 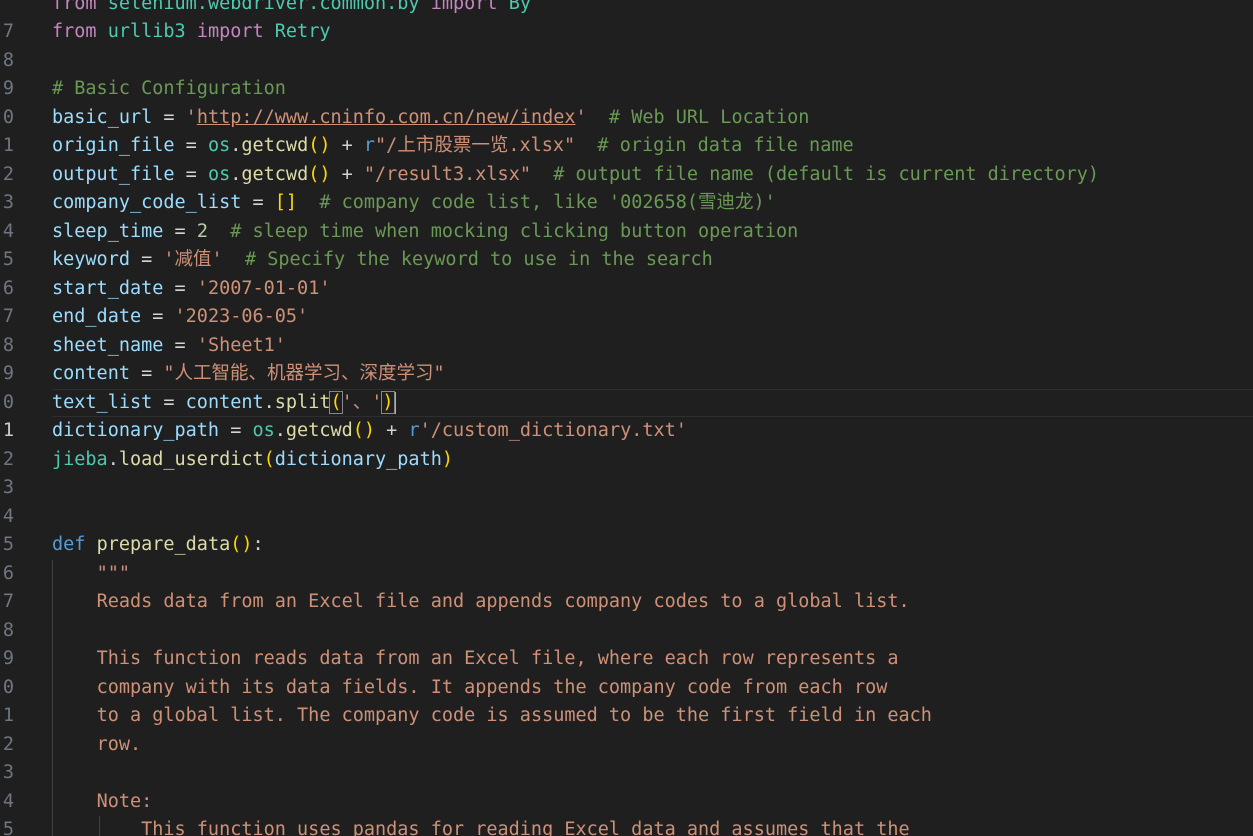 I want to click on text-cursor, so click(x=394, y=402).